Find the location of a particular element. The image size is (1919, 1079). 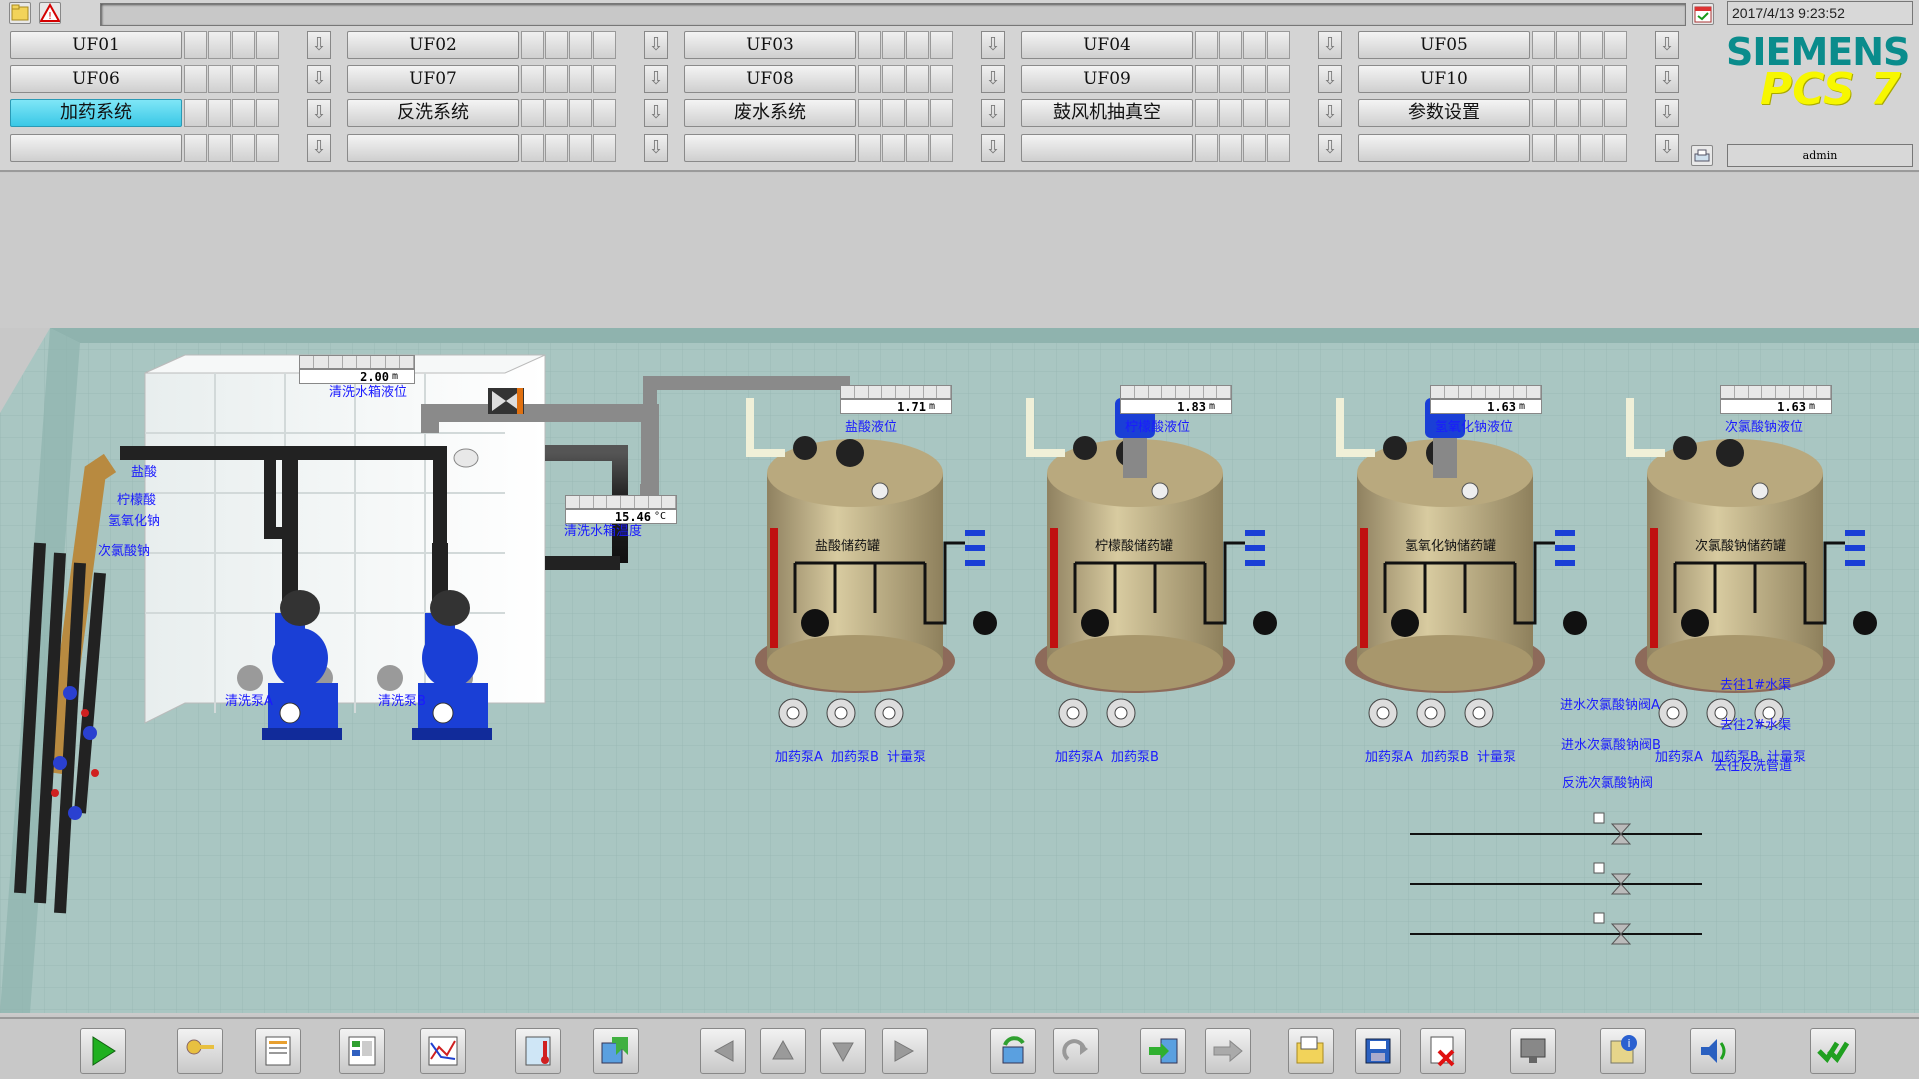

open-folder-button is located at coordinates (1311, 1051).